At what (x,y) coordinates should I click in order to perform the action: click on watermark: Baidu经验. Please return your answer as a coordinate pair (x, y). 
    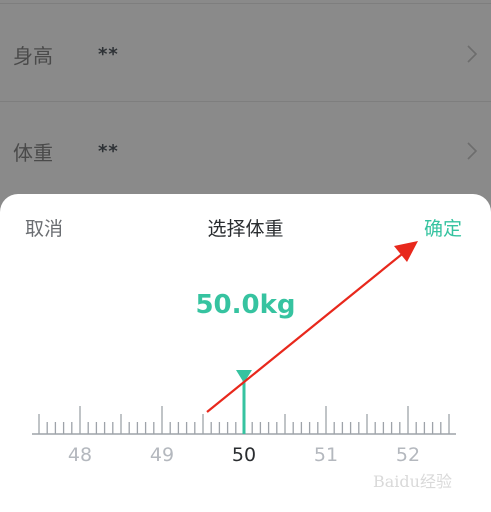
    Looking at the image, I should click on (412, 481).